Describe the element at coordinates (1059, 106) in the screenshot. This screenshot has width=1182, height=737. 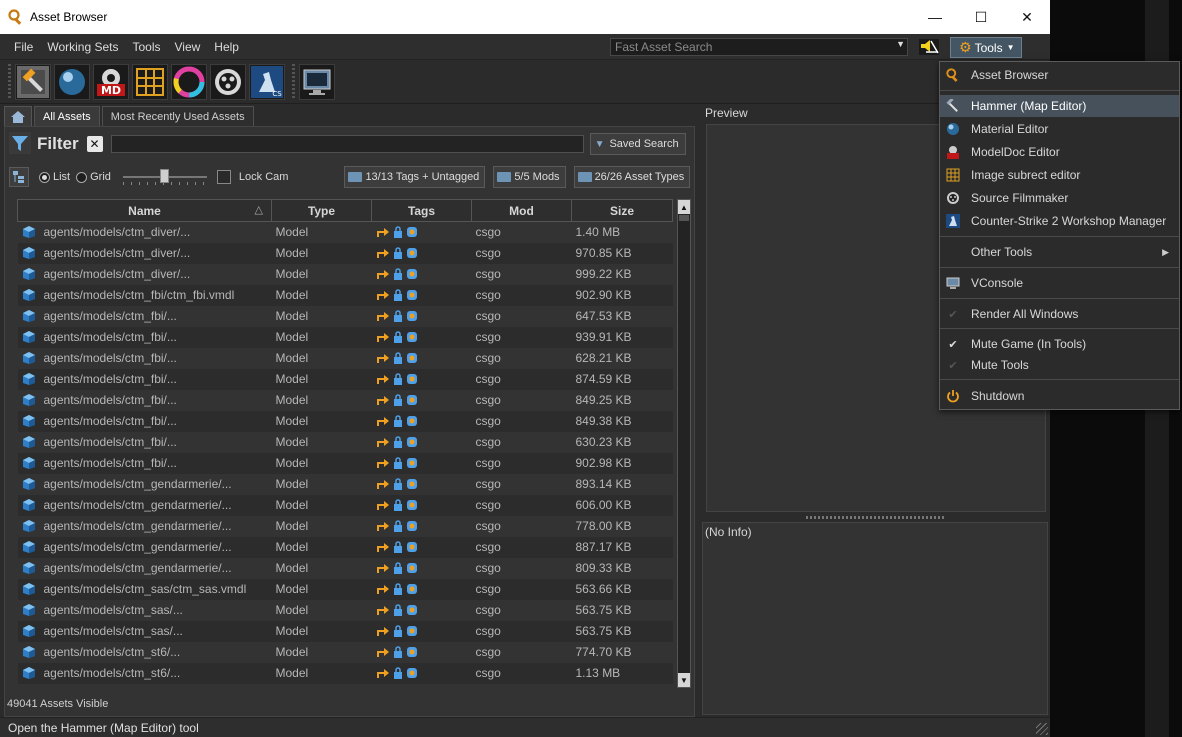
I see `menu-item-hammer: Hammer (Map Editor)` at that location.